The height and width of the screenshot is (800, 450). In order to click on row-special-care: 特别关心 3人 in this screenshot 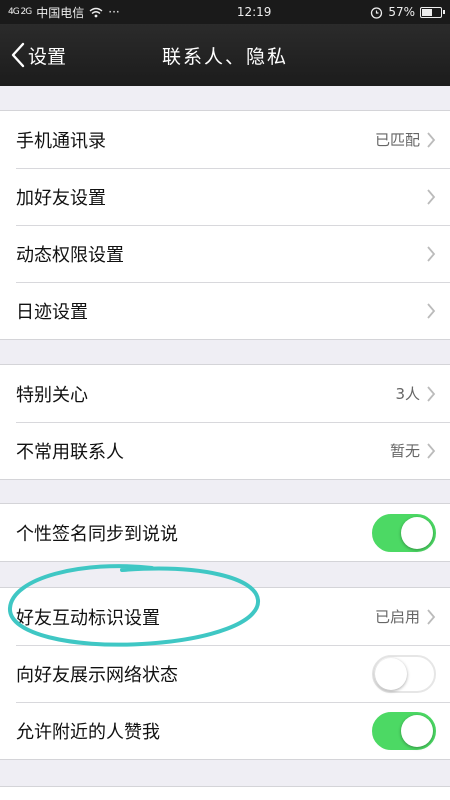, I will do `click(225, 393)`.